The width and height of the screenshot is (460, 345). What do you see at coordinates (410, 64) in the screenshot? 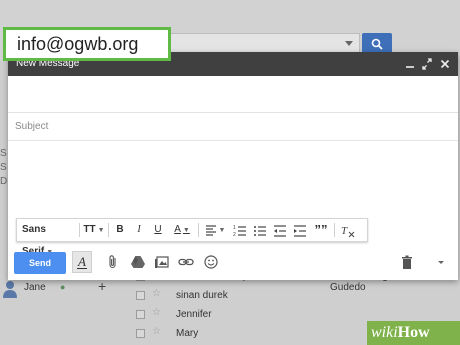
I see `minimize-icon` at bounding box center [410, 64].